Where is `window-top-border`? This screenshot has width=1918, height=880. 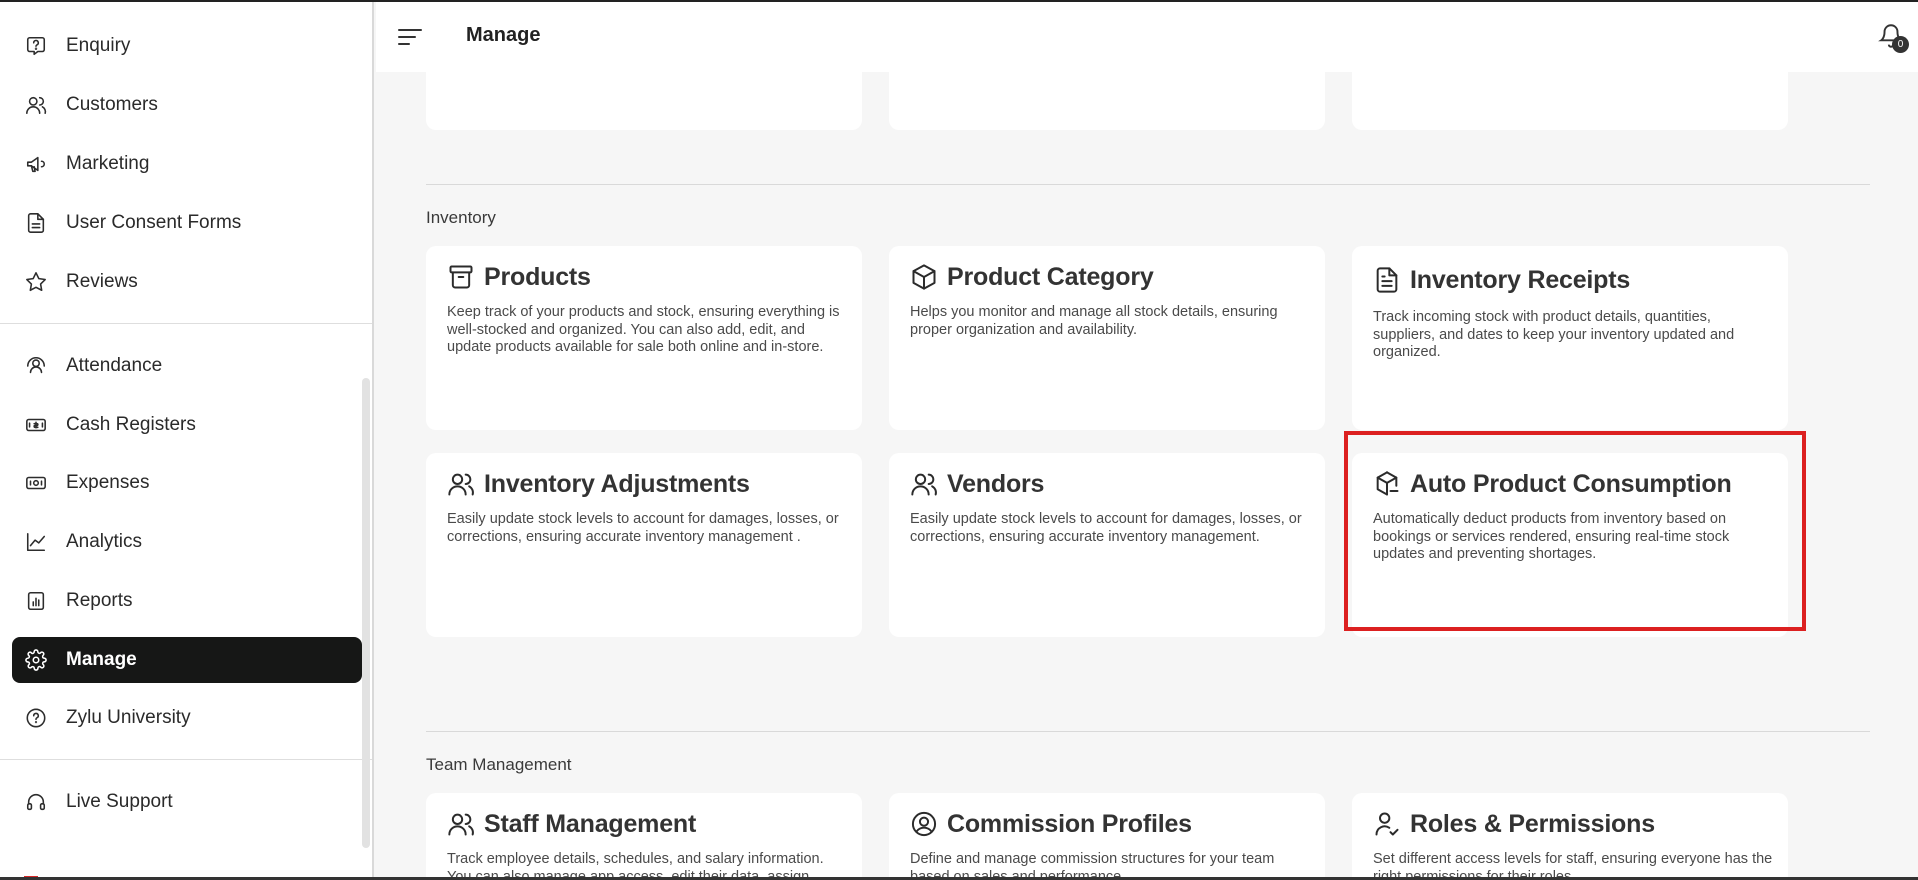
window-top-border is located at coordinates (959, 1).